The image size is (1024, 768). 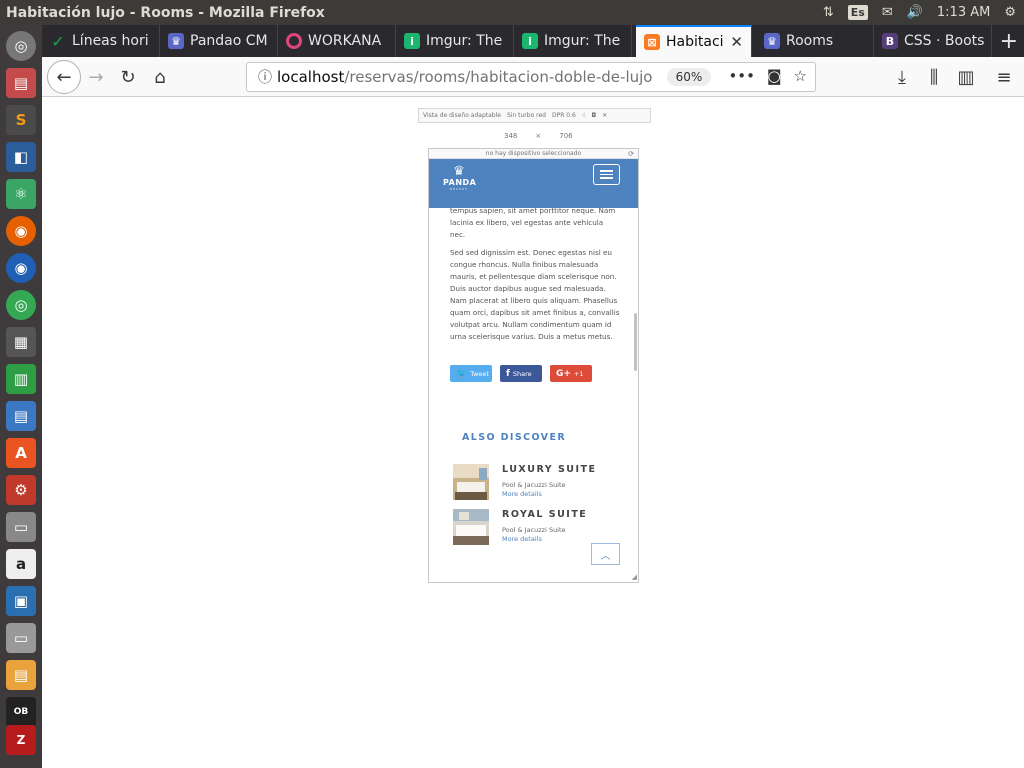 What do you see at coordinates (530, 41) in the screenshot?
I see `imgur-icon: i` at bounding box center [530, 41].